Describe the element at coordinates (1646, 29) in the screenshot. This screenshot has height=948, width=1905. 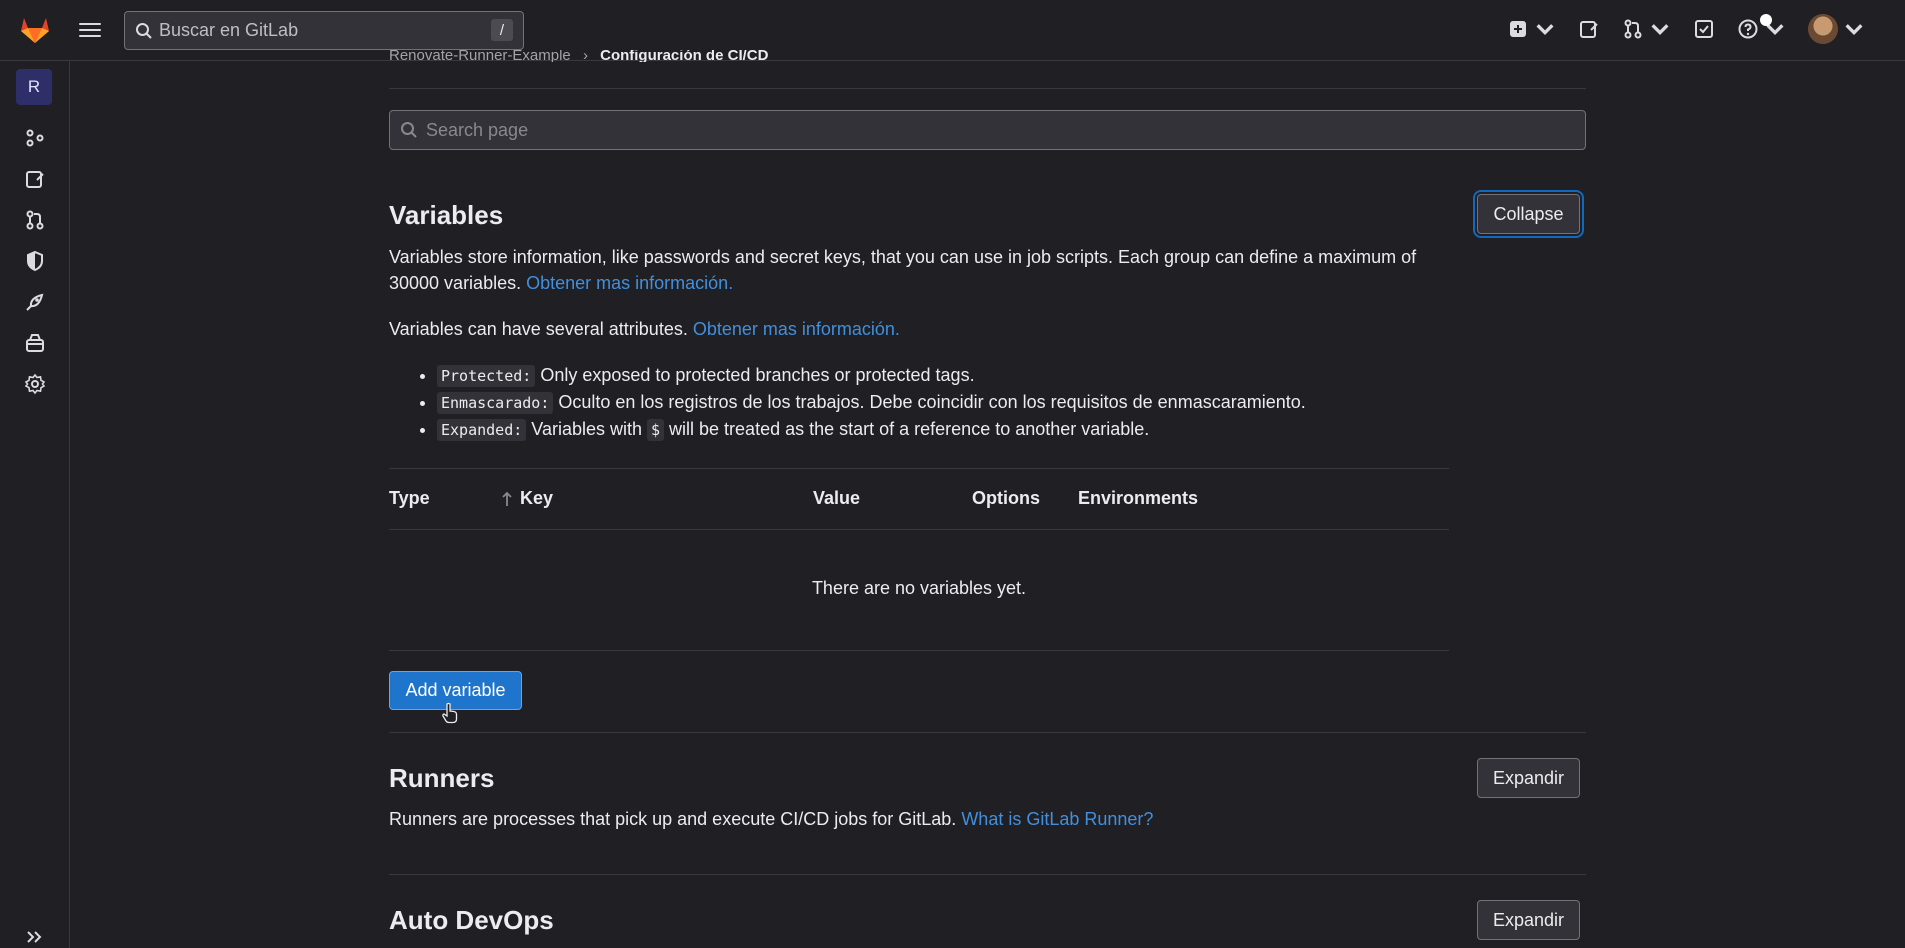
I see `merge-requests-dropdown` at that location.